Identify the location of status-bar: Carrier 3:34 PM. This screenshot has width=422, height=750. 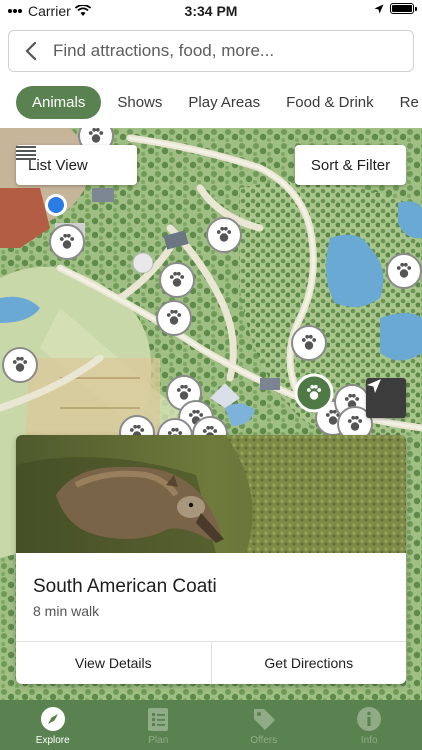
(211, 11).